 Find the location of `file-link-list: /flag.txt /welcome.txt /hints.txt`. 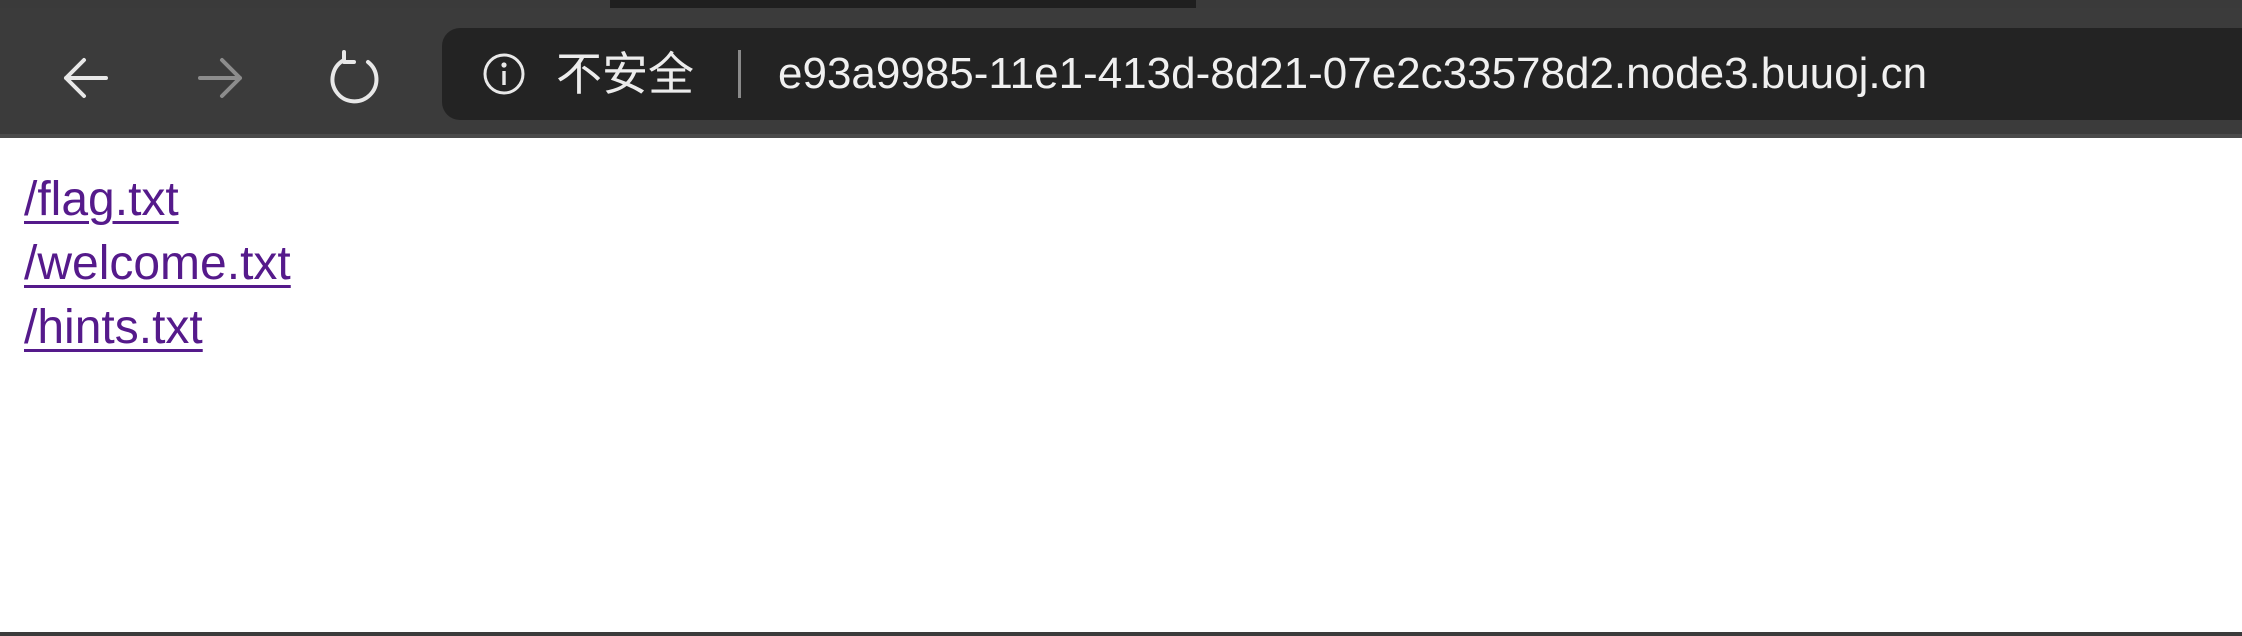

file-link-list: /flag.txt /welcome.txt /hints.txt is located at coordinates (157, 264).